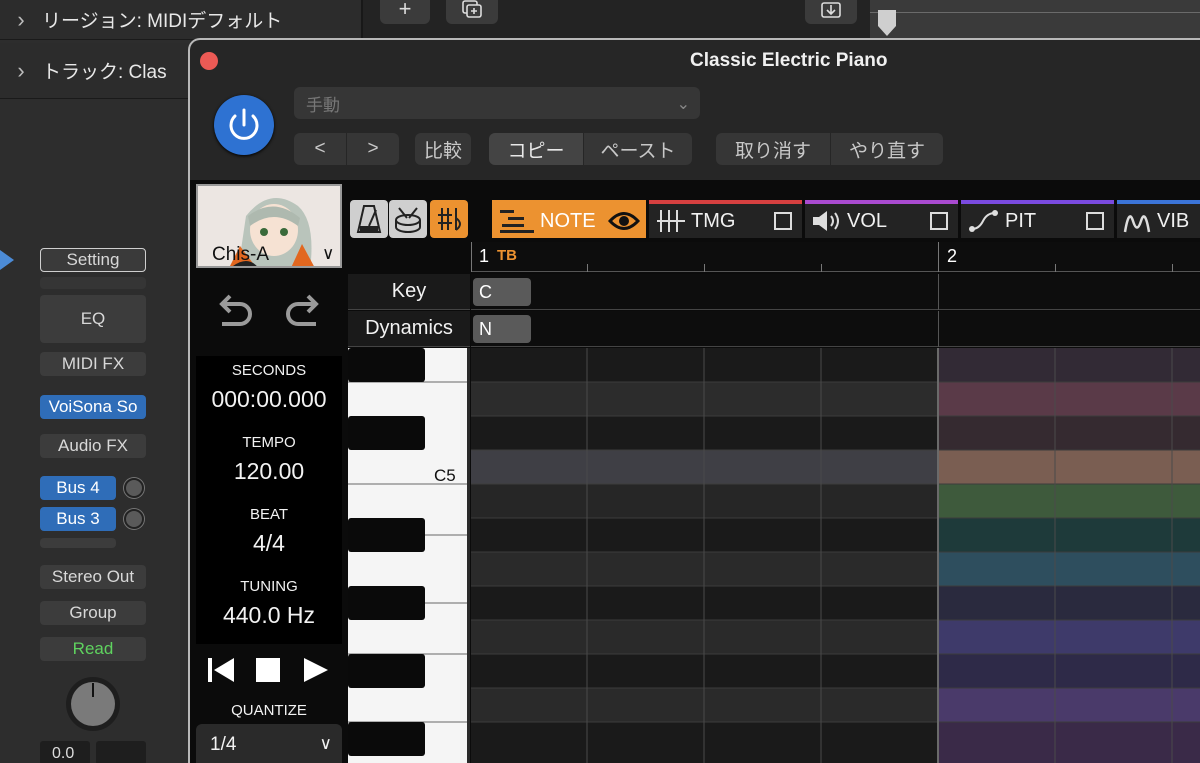 This screenshot has height=763, width=1200. What do you see at coordinates (887, 149) in the screenshot?
I see `redo-button: やり直す` at bounding box center [887, 149].